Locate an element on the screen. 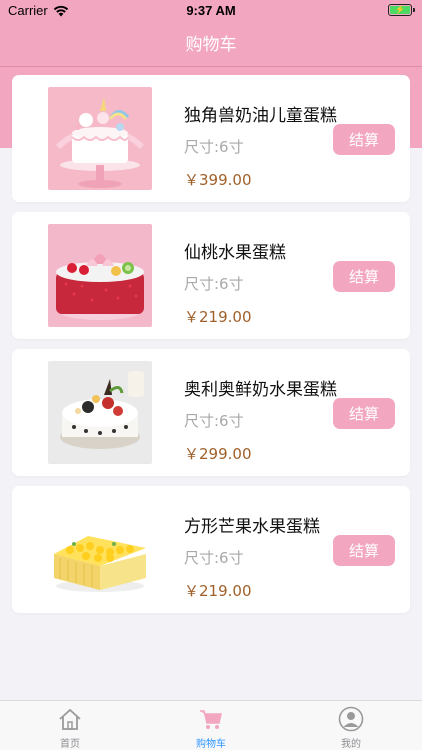  tab-profile: 我的 is located at coordinates (351, 728).